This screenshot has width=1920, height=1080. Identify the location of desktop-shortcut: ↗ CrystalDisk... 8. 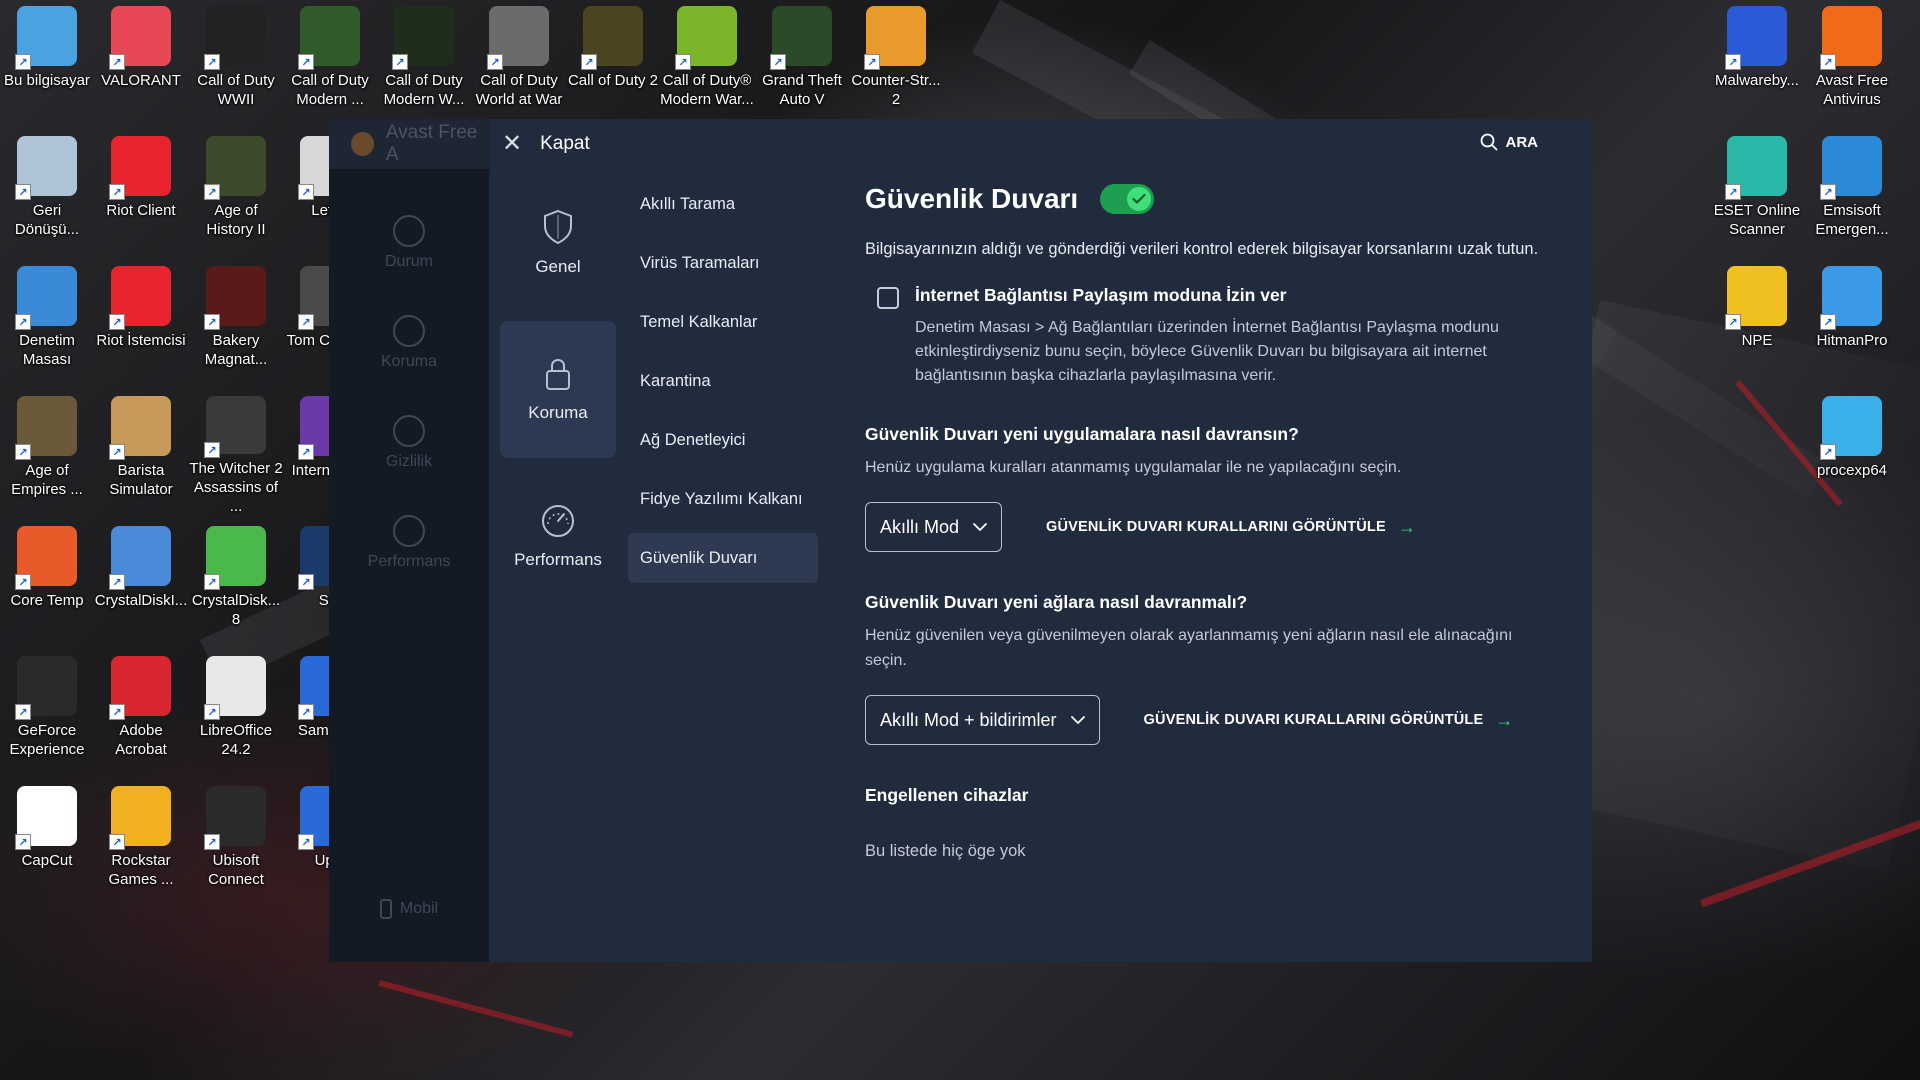
(236, 583).